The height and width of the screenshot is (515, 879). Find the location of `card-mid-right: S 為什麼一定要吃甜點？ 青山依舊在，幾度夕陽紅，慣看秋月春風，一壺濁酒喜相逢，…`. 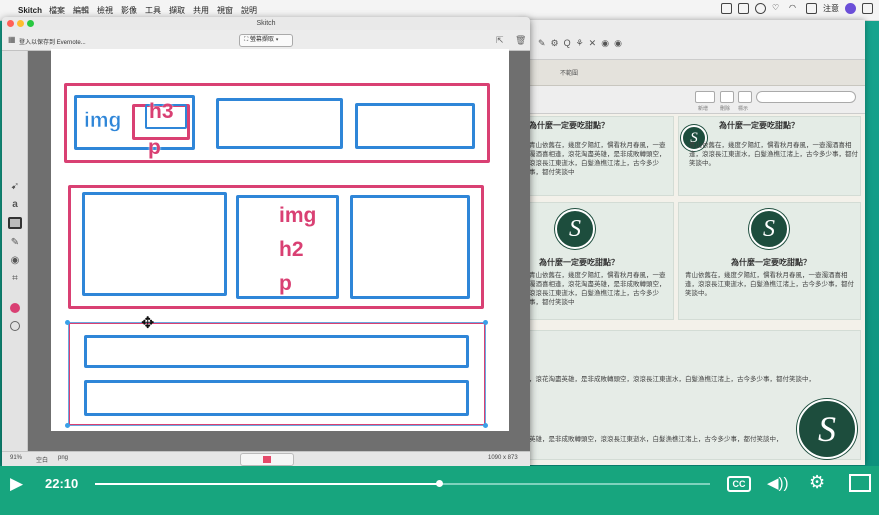

card-mid-right: S 為什麼一定要吃甜點？ 青山依舊在，幾度夕陽紅，慣看秋月春風，一壺濁酒喜相逢，… is located at coordinates (769, 261).